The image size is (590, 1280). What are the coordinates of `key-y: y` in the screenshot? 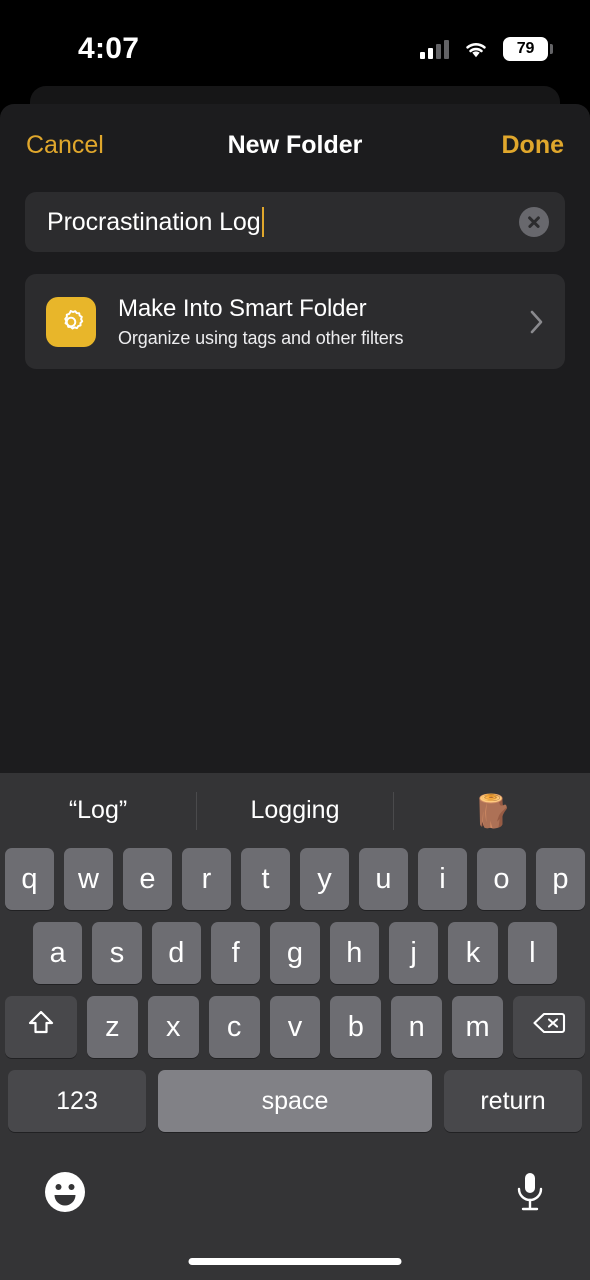 It's located at (324, 879).